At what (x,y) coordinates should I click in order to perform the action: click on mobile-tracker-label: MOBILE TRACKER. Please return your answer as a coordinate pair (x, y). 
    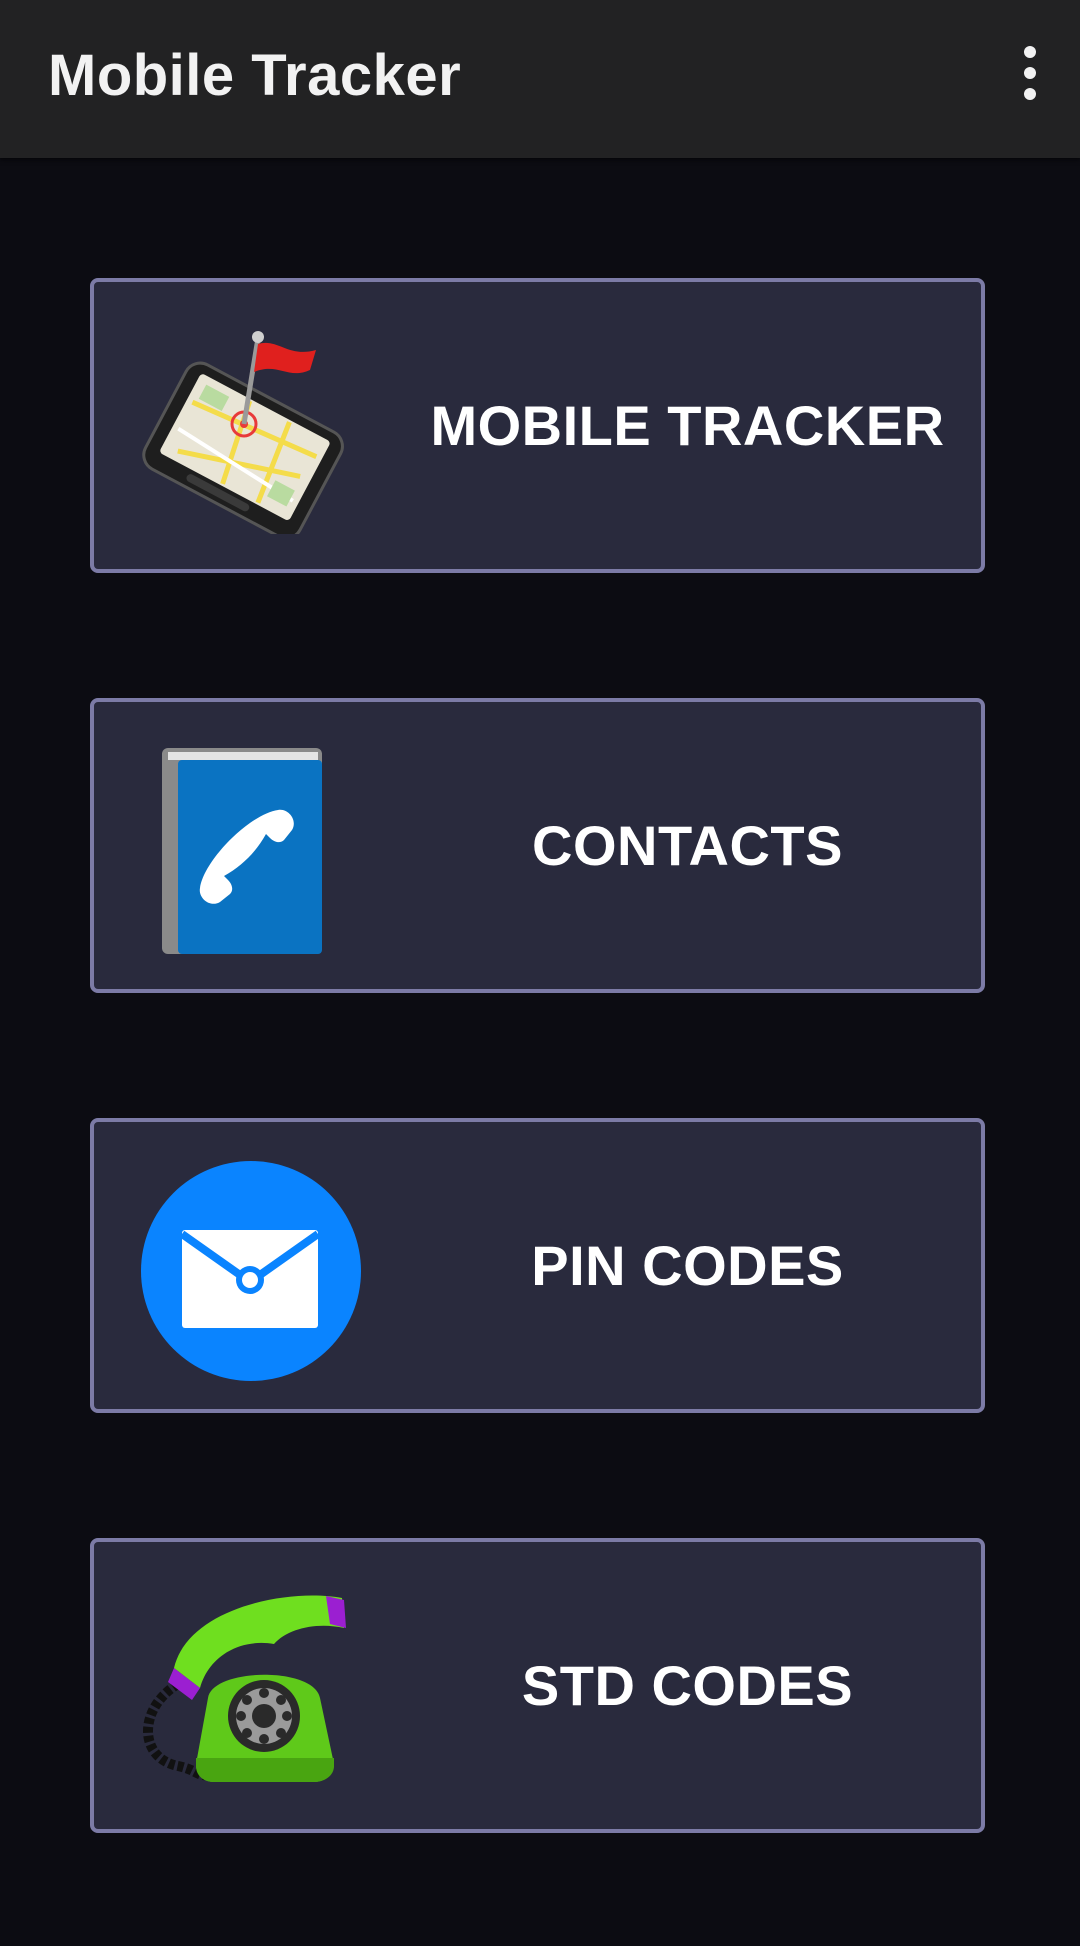
    Looking at the image, I should click on (687, 425).